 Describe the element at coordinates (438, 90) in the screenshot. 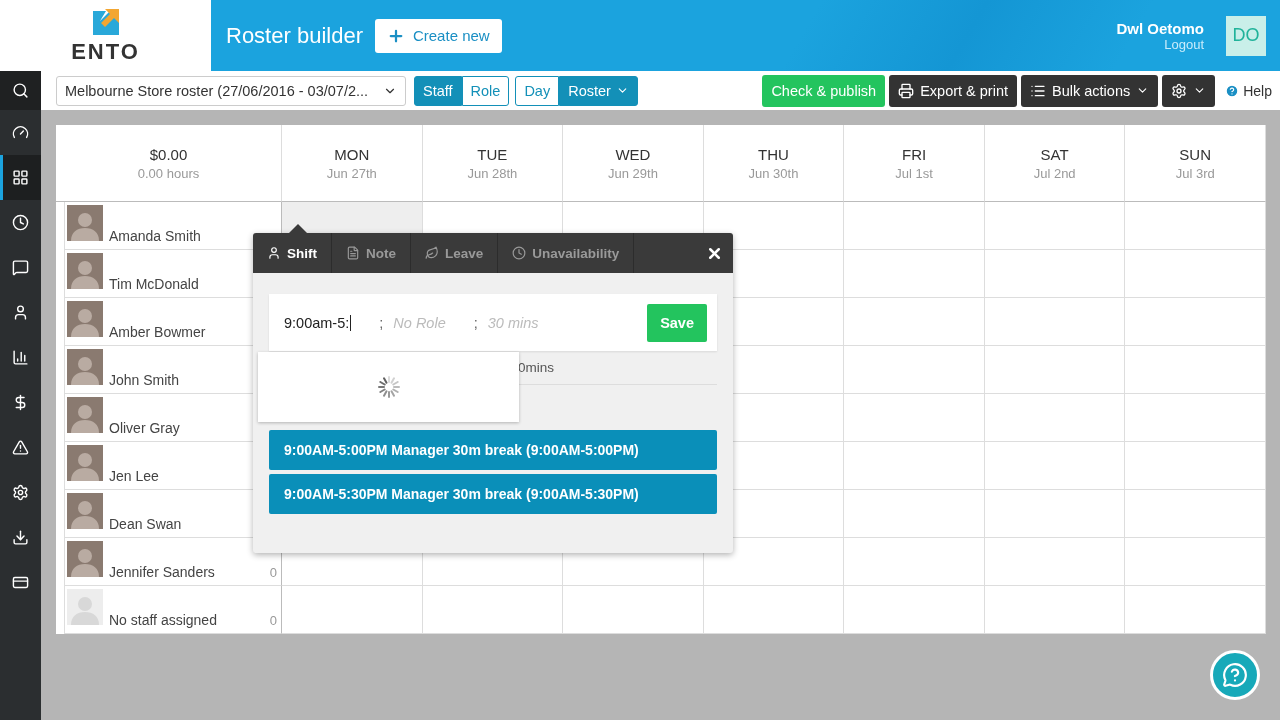

I see `view-toggle: Staff` at that location.